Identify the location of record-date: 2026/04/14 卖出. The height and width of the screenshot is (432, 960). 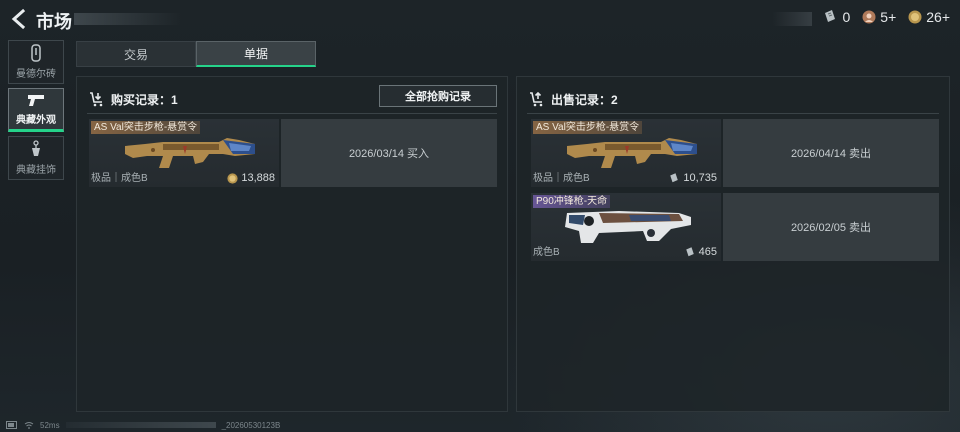
(831, 153).